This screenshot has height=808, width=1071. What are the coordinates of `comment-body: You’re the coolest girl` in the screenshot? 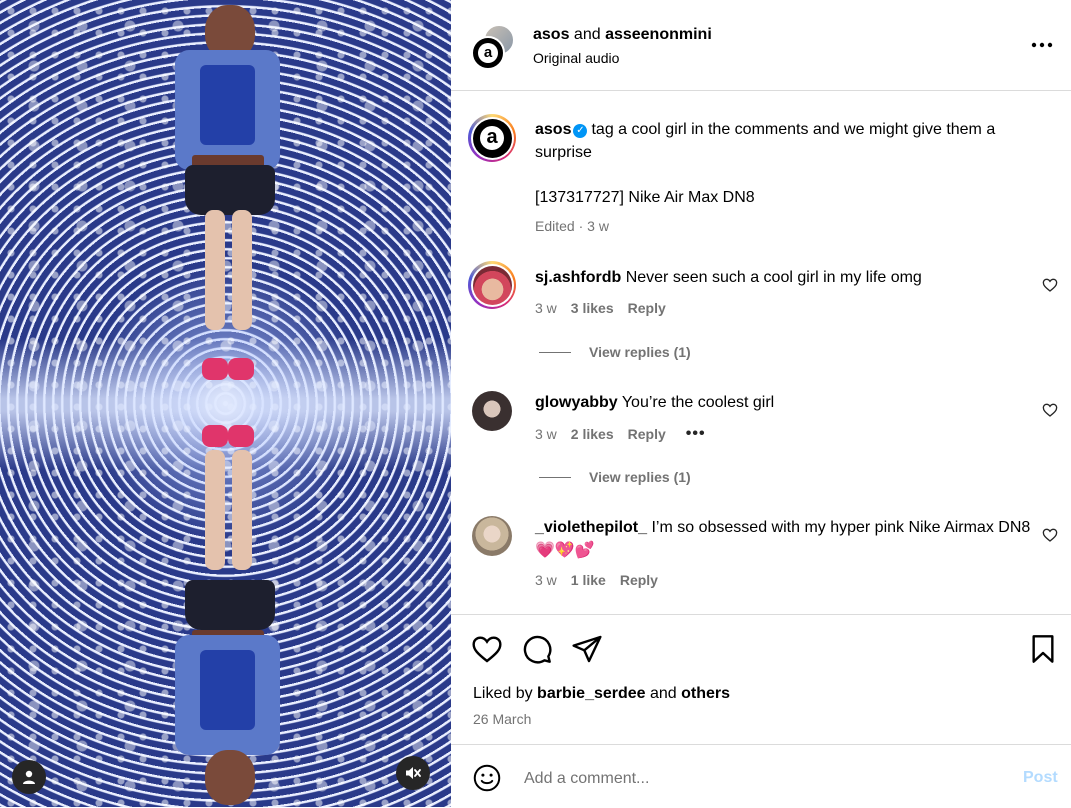 It's located at (698, 402).